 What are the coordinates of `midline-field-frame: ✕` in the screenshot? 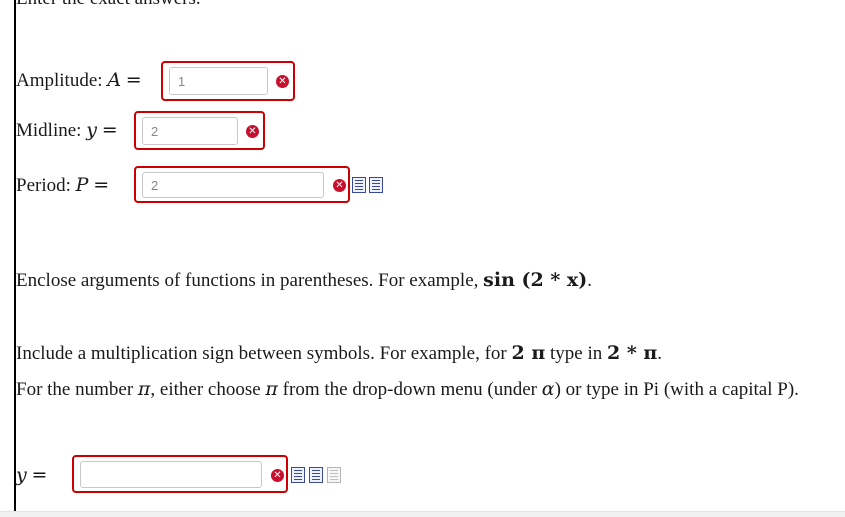 It's located at (199, 130).